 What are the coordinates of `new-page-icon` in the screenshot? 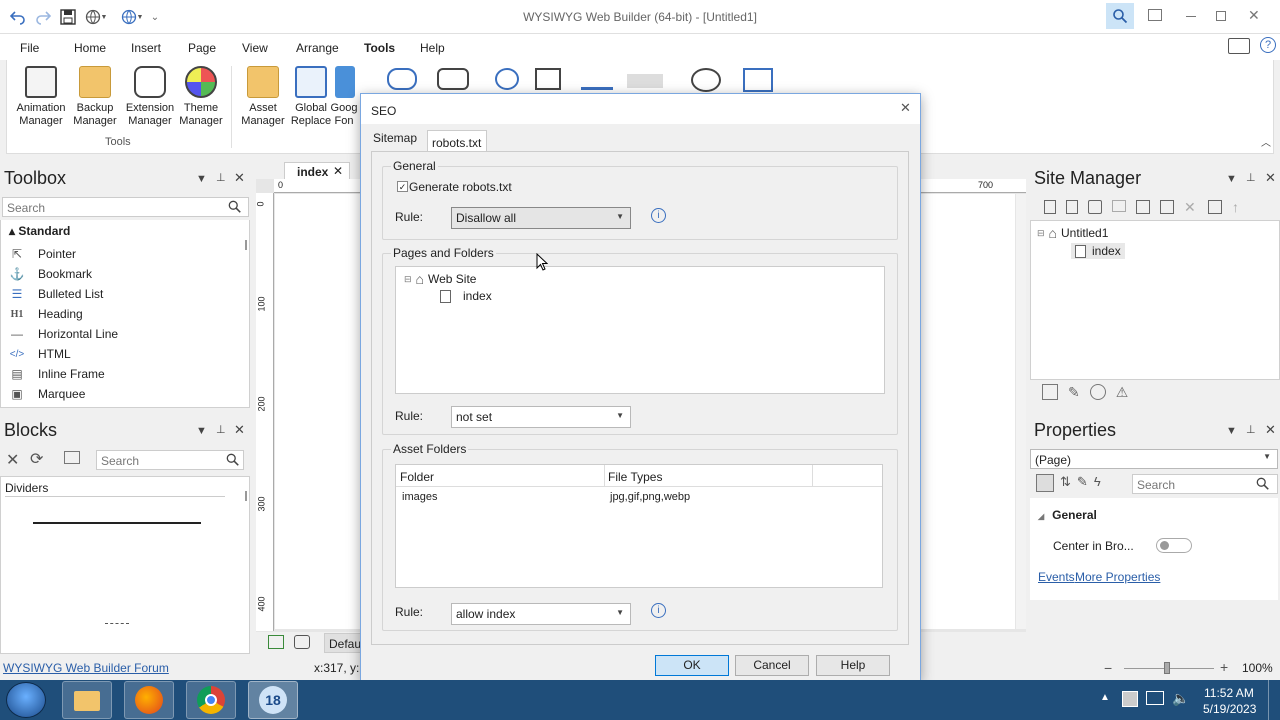 It's located at (1050, 207).